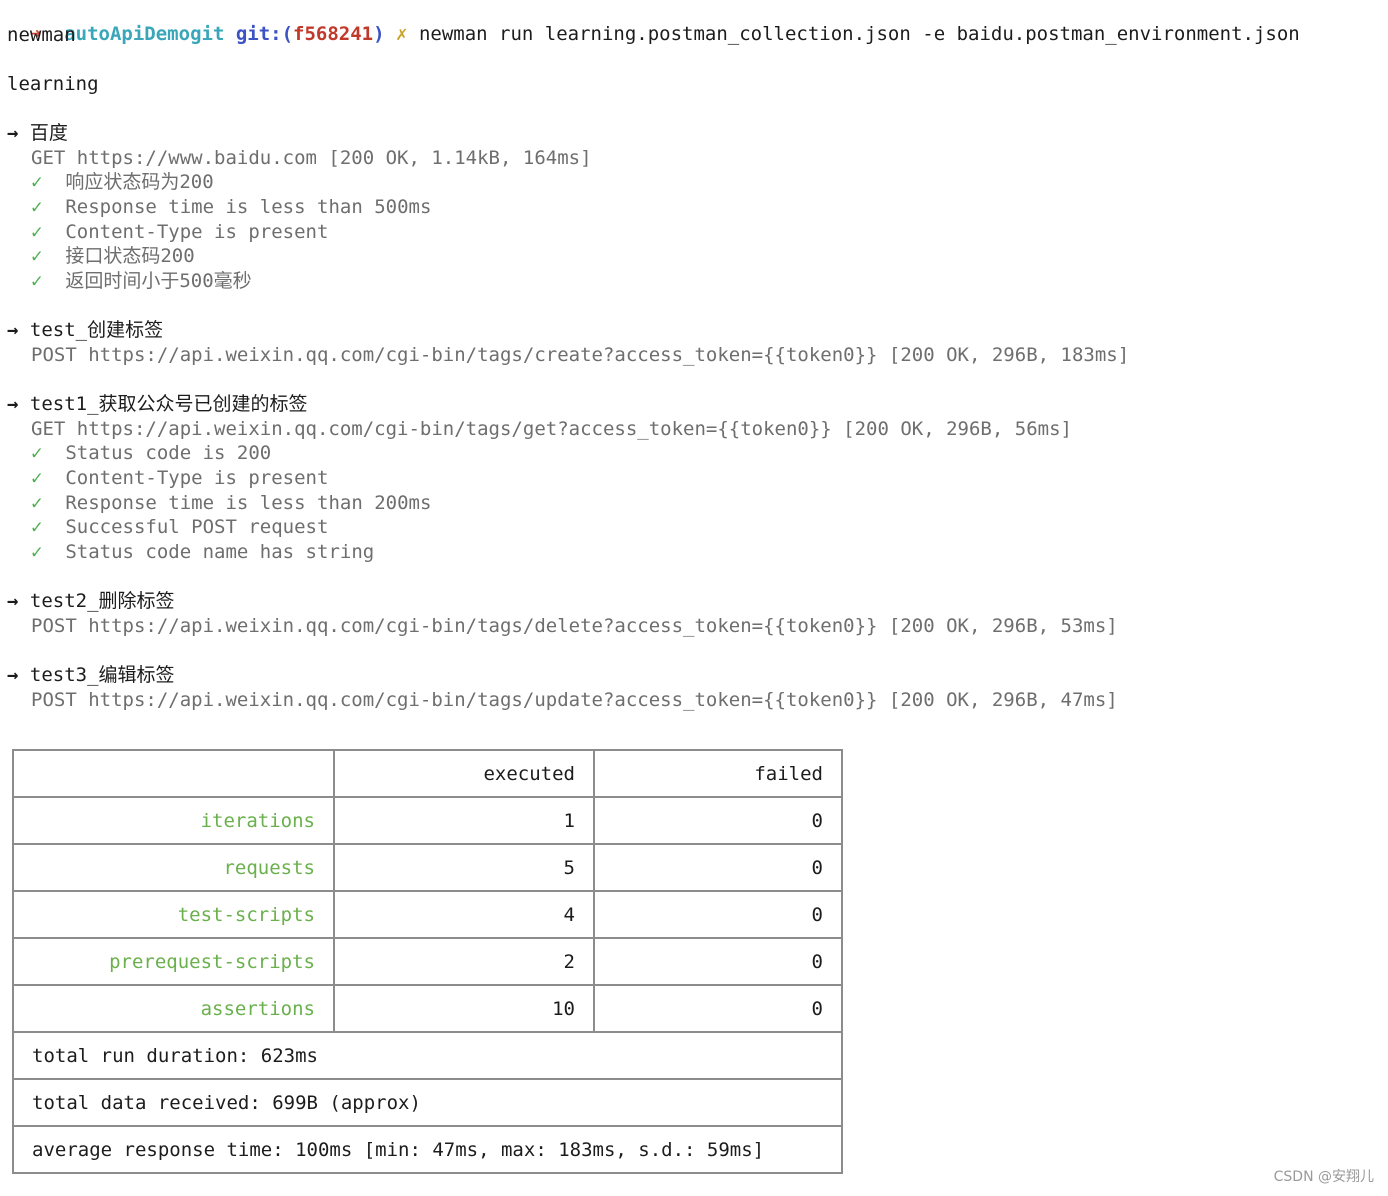 Image resolution: width=1388 pixels, height=1196 pixels. Describe the element at coordinates (144, 34) in the screenshot. I see `prompt-directory: autoApiDemogit` at that location.